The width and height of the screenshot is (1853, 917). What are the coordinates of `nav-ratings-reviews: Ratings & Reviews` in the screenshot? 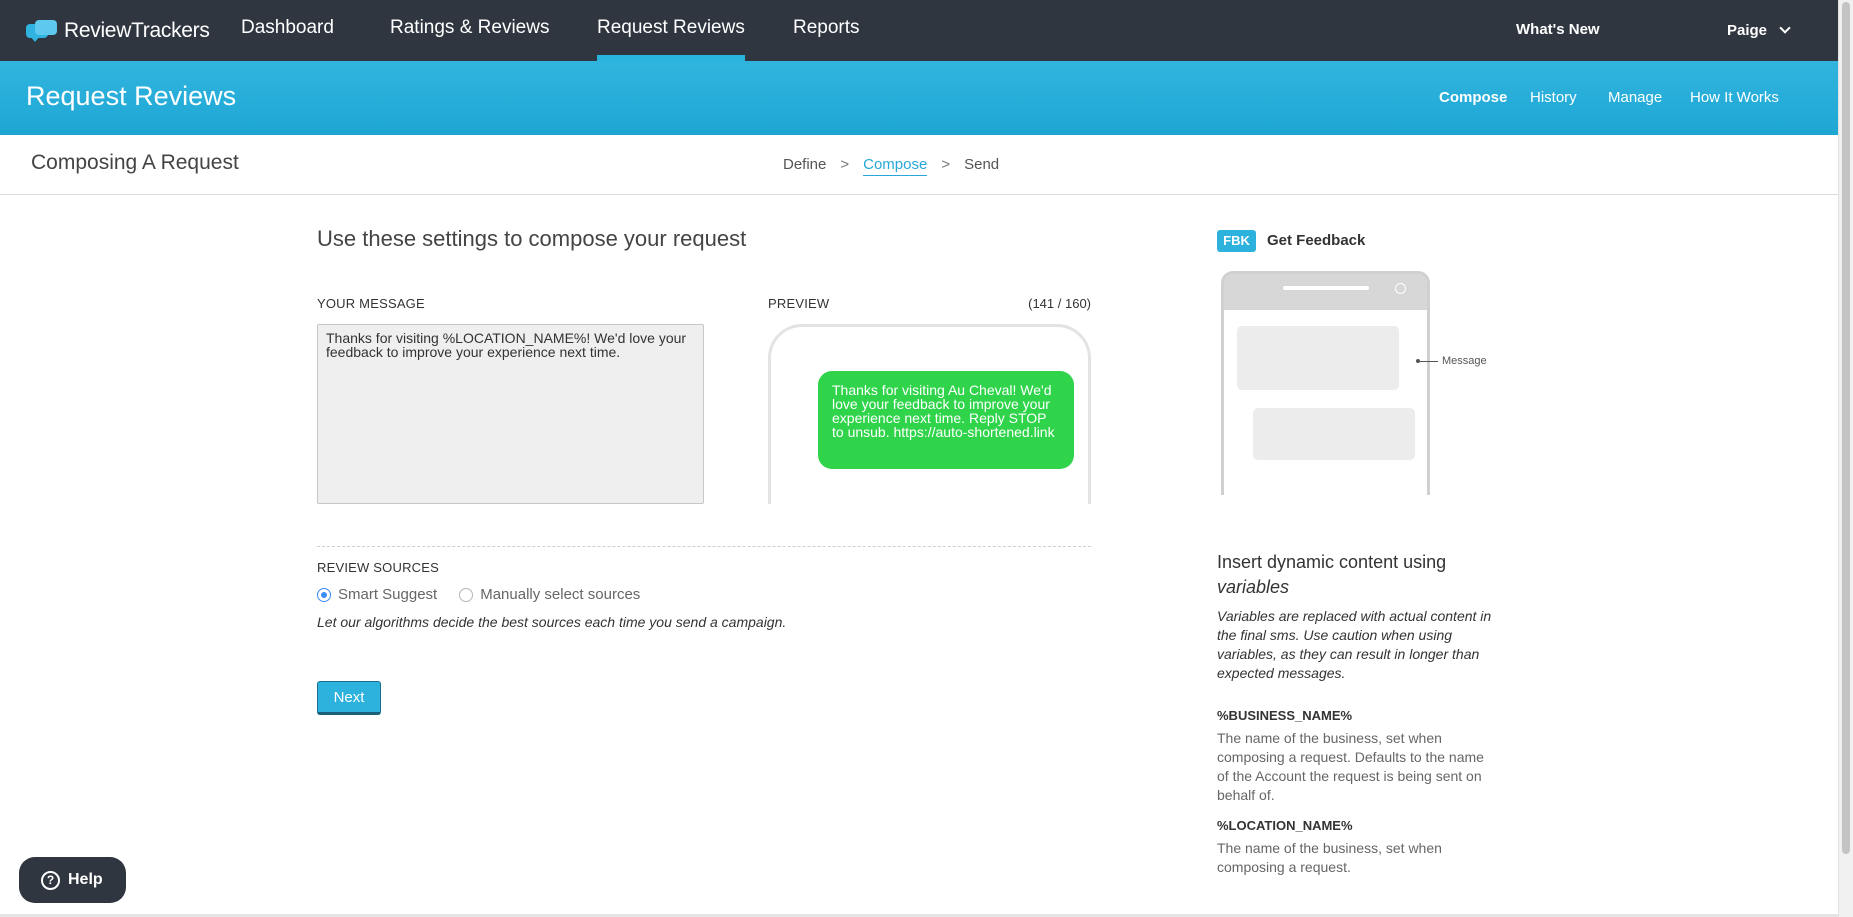 It's located at (469, 30).